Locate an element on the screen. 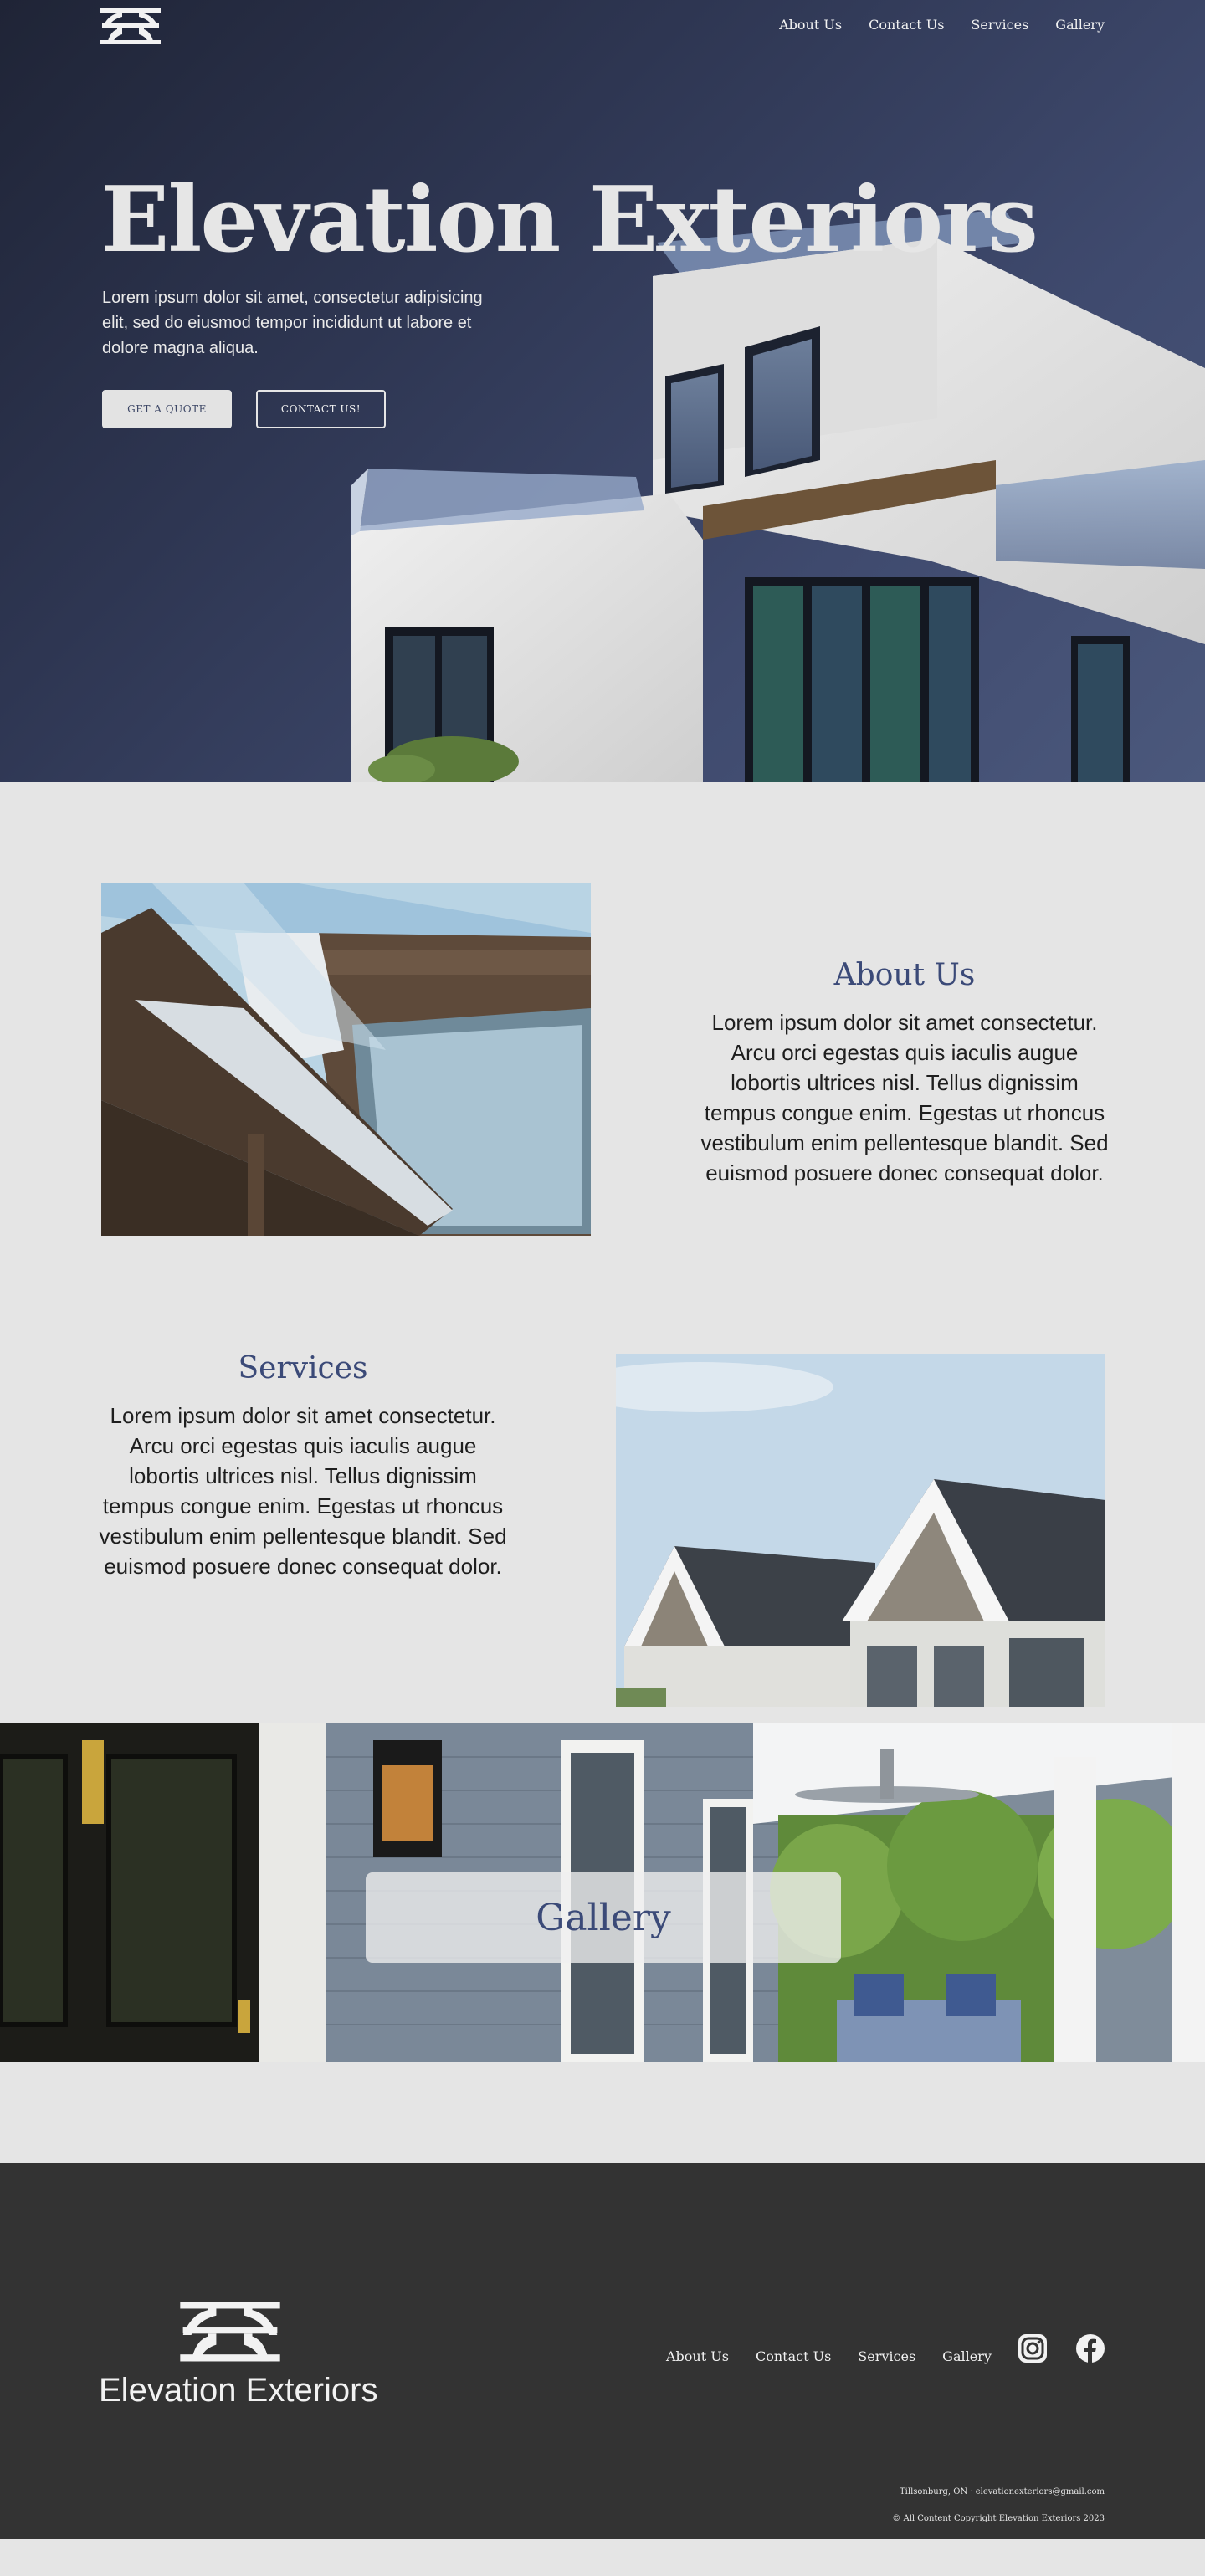 The width and height of the screenshot is (1205, 2576). hero-title: Elevation Exteriors is located at coordinates (569, 220).